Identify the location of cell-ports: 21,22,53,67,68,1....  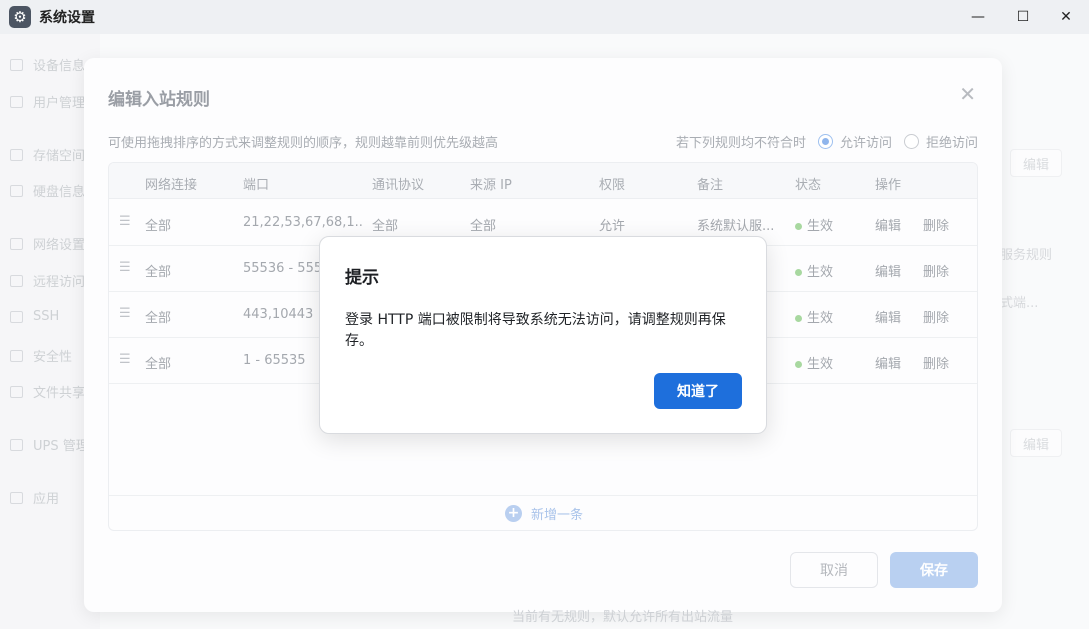
(303, 222).